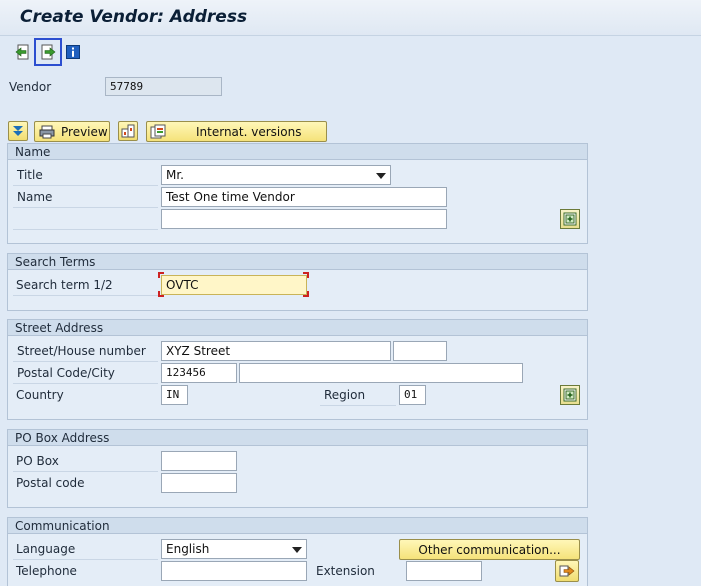 This screenshot has width=701, height=586. I want to click on page-title: Create Vendor: Address, so click(134, 17).